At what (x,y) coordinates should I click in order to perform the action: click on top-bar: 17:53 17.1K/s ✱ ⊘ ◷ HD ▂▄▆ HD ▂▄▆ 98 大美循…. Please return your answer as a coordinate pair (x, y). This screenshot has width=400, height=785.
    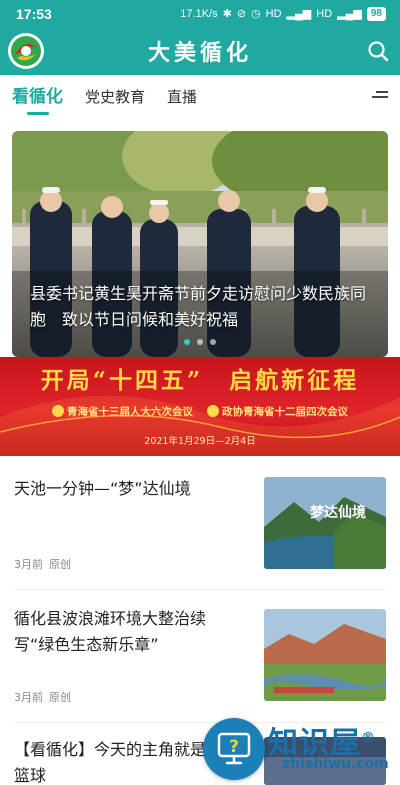
    Looking at the image, I should click on (200, 37).